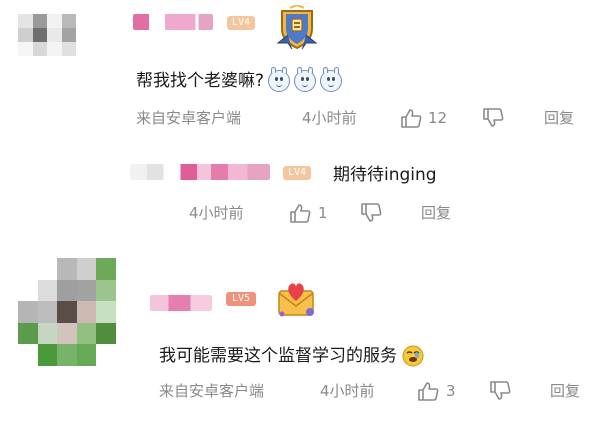 This screenshot has height=425, width=600. What do you see at coordinates (296, 300) in the screenshot?
I see `heart-envelope-icon` at bounding box center [296, 300].